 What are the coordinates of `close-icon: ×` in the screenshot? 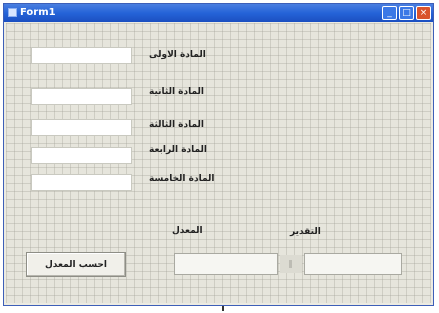 It's located at (423, 13).